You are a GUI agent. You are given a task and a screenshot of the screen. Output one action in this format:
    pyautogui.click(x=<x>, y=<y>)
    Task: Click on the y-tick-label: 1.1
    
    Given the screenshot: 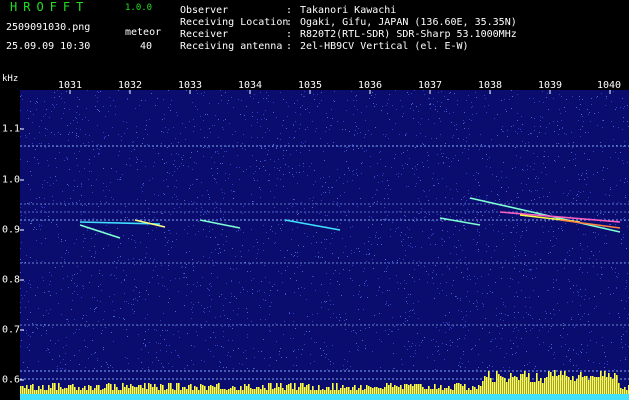 What is the action you would take?
    pyautogui.click(x=11, y=129)
    